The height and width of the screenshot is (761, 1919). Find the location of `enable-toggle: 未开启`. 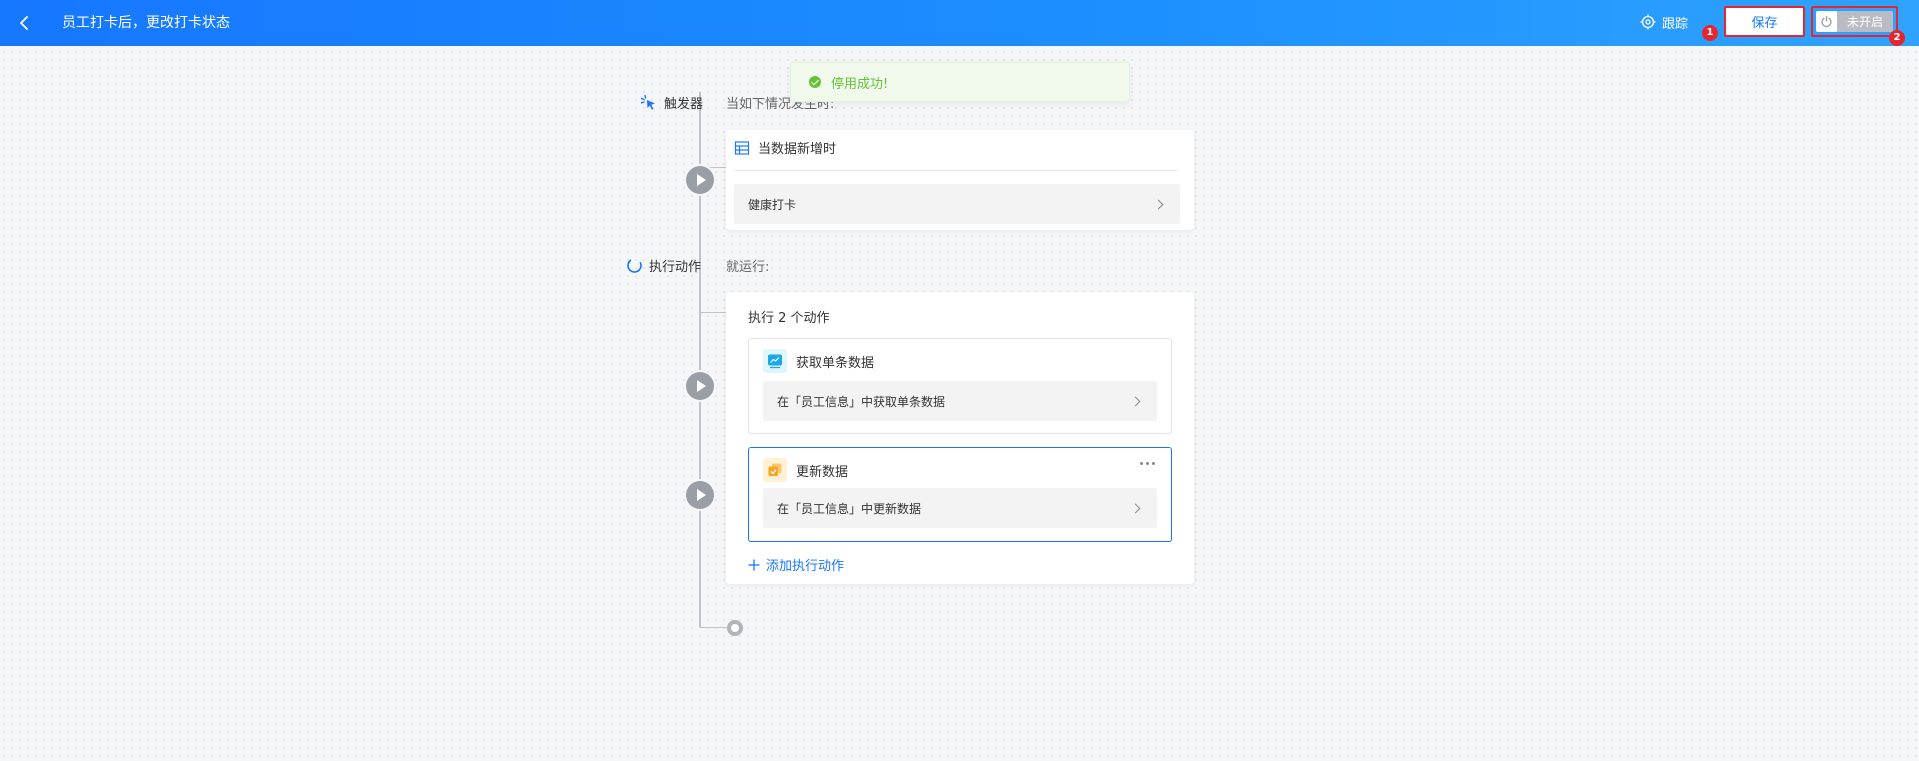

enable-toggle: 未开启 is located at coordinates (1854, 21).